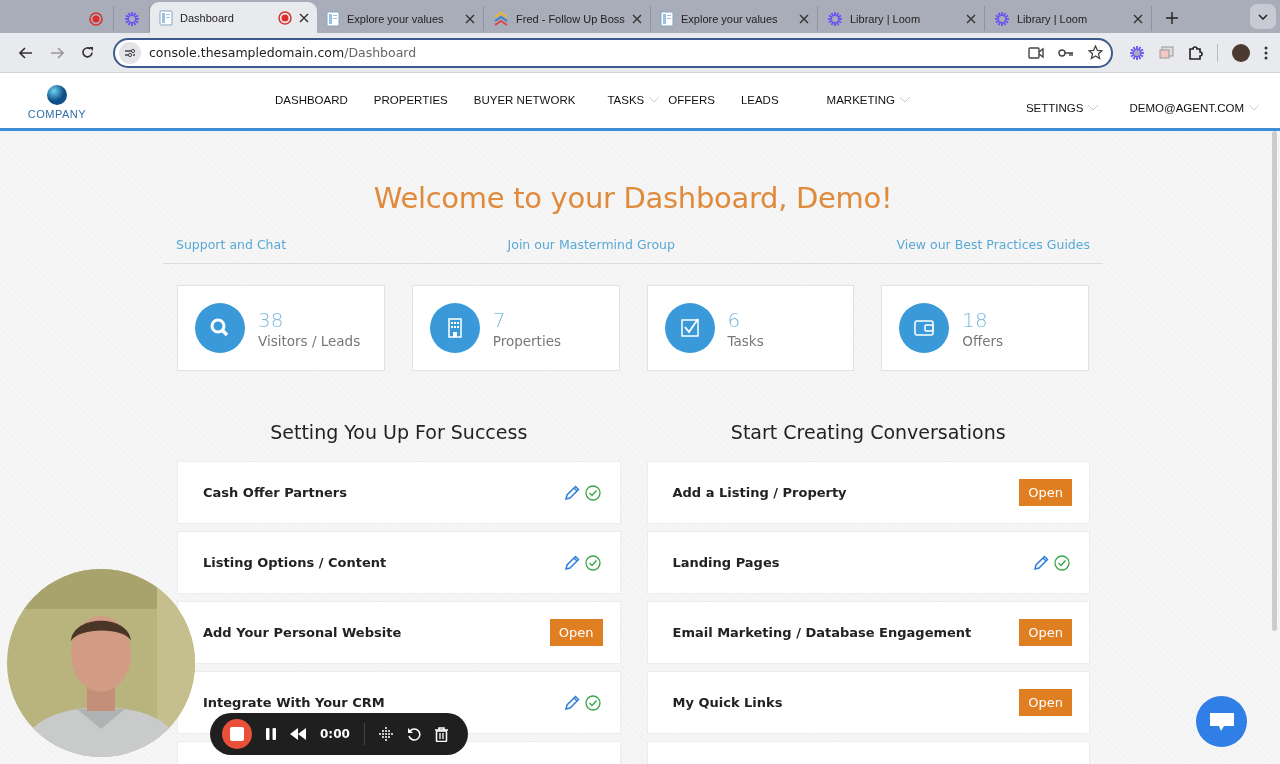 The image size is (1280, 764). Describe the element at coordinates (734, 319) in the screenshot. I see `stat-count: 6` at that location.